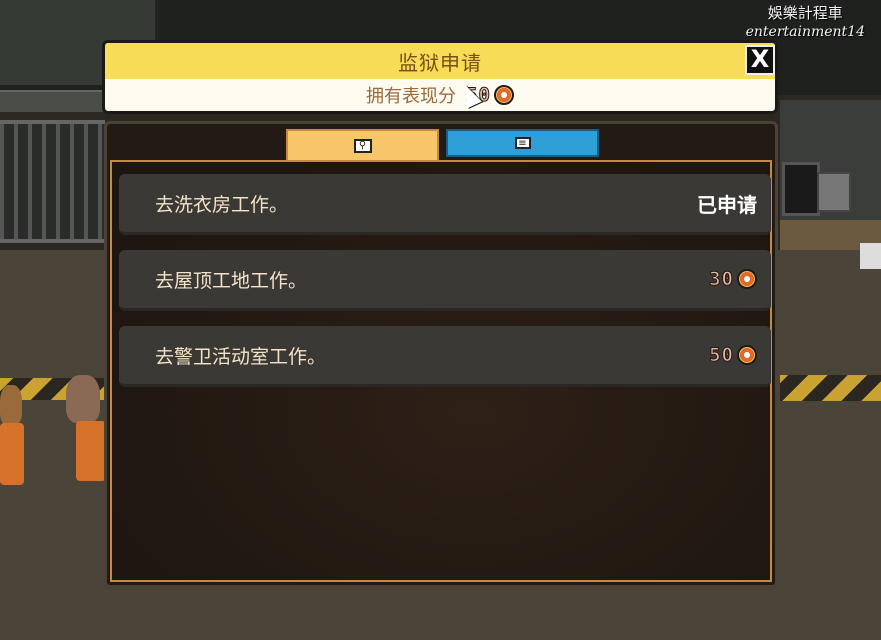 This screenshot has height=640, width=881. I want to click on tab-search: ⚲, so click(362, 145).